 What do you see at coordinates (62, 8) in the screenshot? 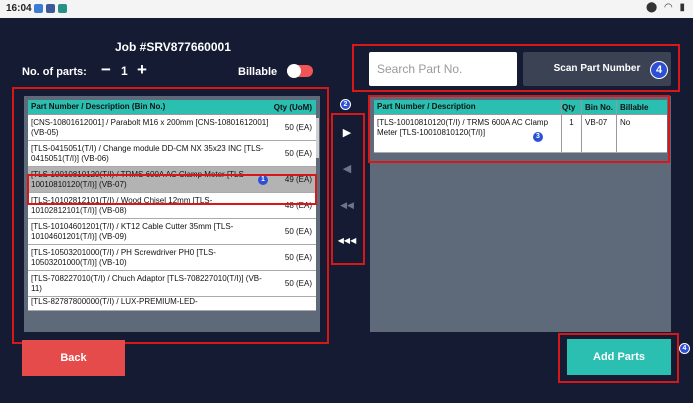
I see `app-icon-teal` at bounding box center [62, 8].